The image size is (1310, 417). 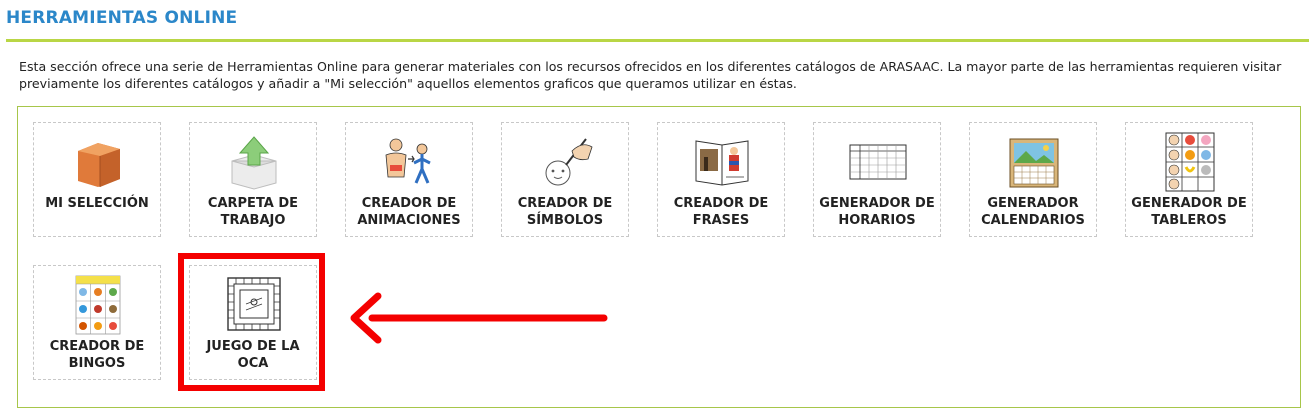 What do you see at coordinates (479, 318) in the screenshot?
I see `annotation-arrow-icon` at bounding box center [479, 318].